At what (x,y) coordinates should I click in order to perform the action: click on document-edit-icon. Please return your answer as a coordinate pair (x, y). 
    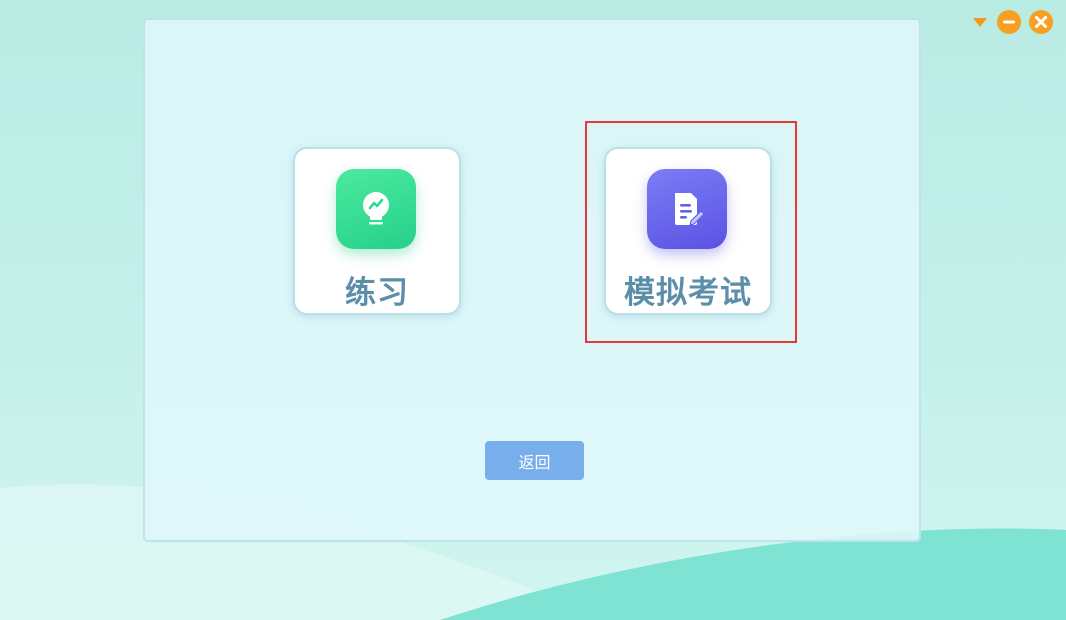
    Looking at the image, I should click on (687, 209).